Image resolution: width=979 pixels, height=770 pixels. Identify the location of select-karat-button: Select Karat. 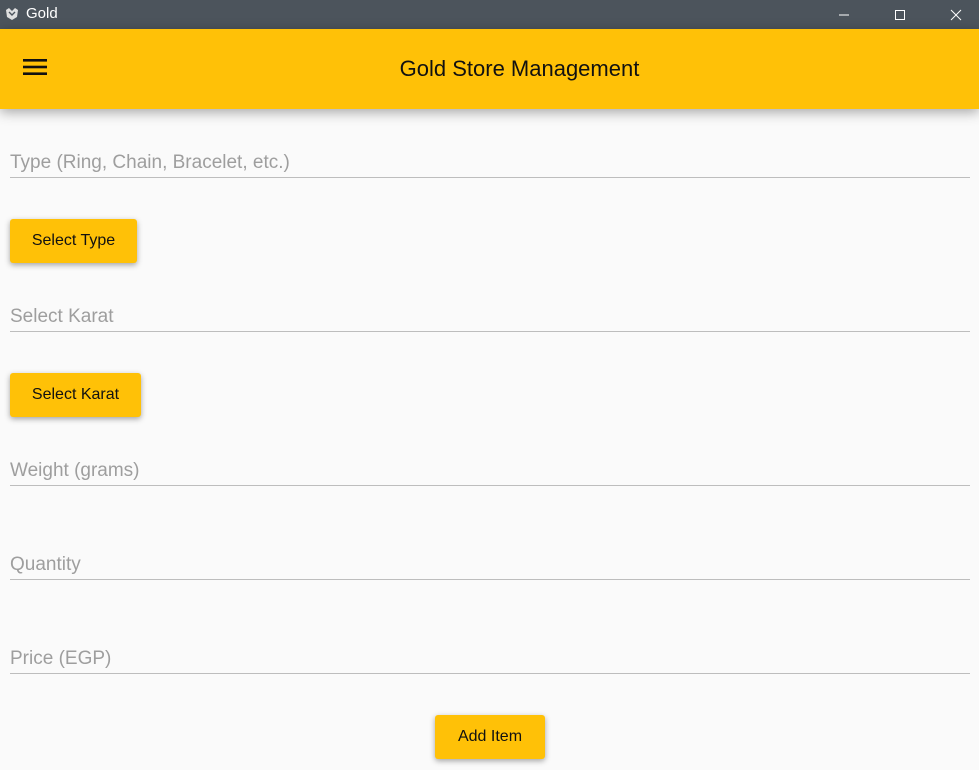
(75, 395).